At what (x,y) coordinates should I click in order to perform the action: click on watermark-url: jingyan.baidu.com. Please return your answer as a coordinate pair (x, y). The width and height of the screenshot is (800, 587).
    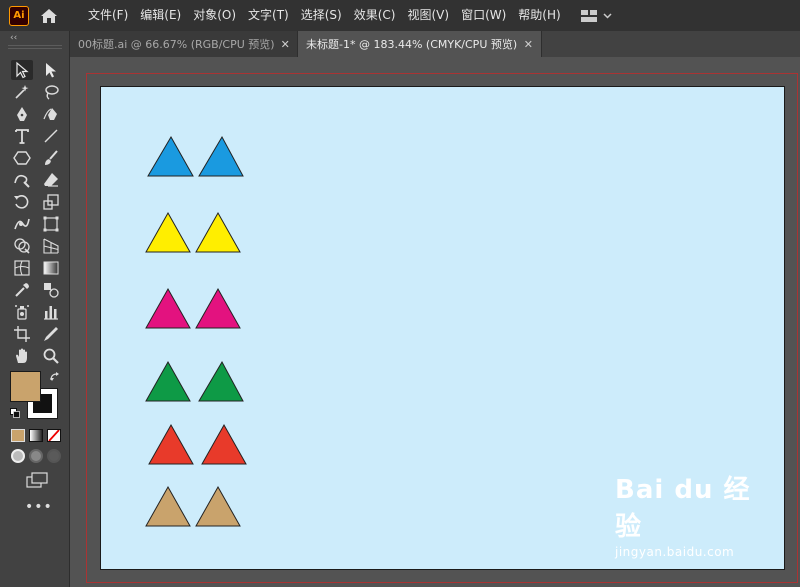
    Looking at the image, I should click on (675, 552).